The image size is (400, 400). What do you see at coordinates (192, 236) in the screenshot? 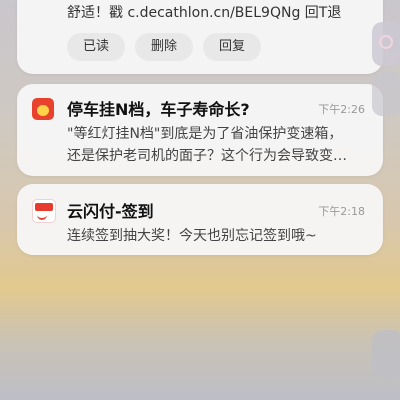
I see `notification-body-line: 连续签到抽大奖！今天也别忘记签到哦~` at bounding box center [192, 236].